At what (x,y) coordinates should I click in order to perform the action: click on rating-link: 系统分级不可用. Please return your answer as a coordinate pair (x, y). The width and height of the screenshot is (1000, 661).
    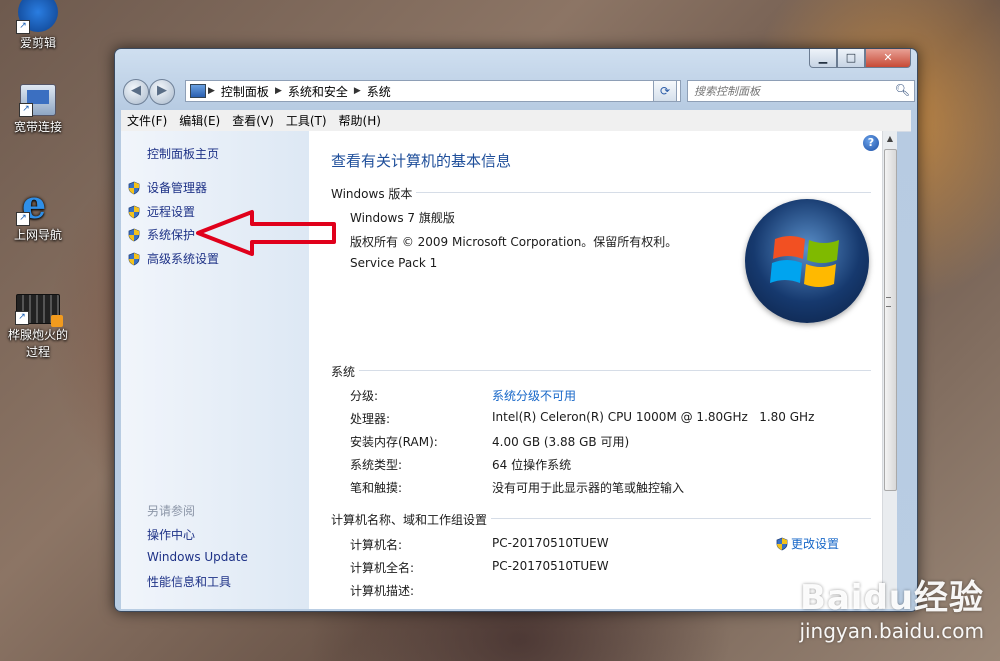
    Looking at the image, I should click on (534, 395).